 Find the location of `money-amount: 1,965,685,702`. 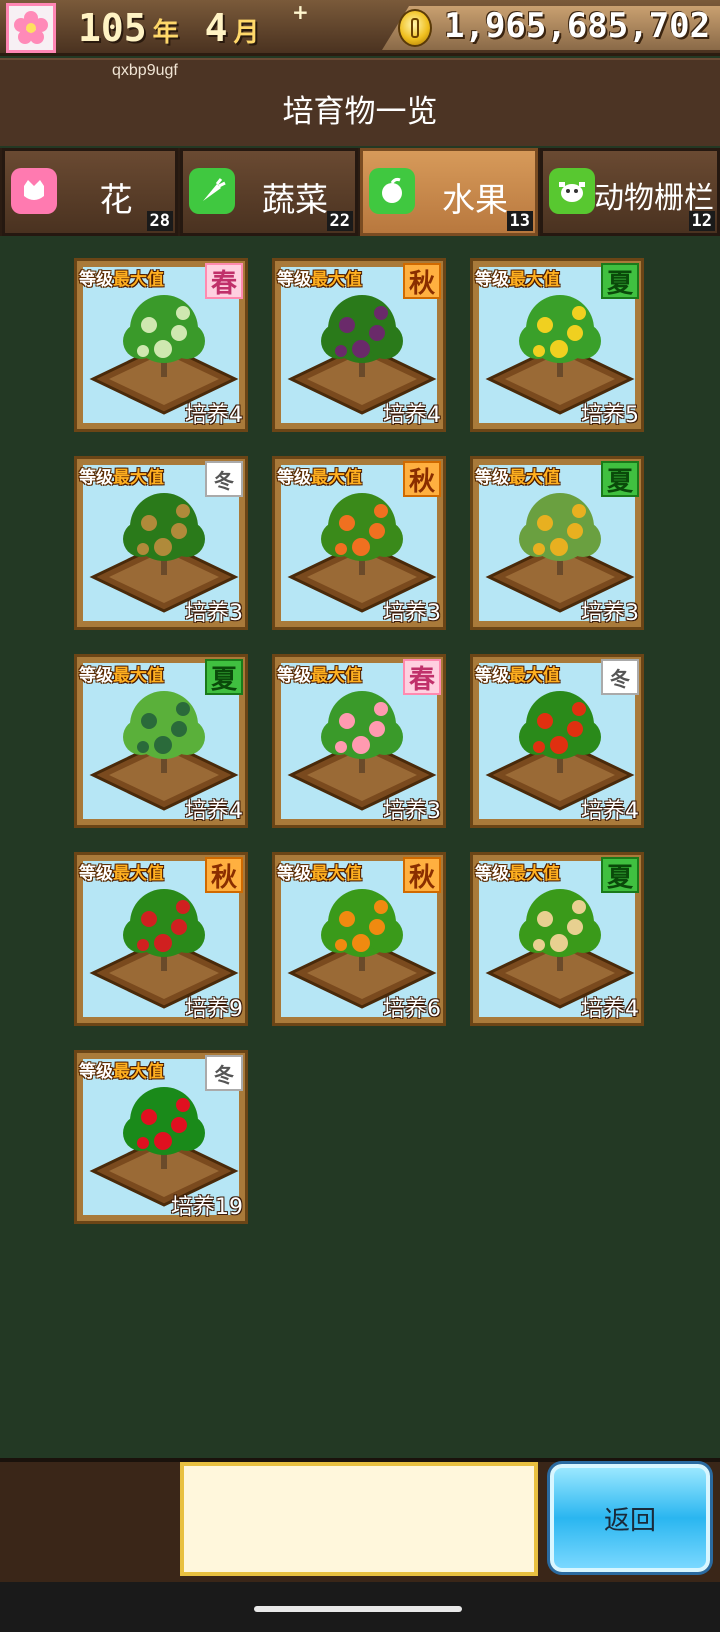

money-amount: 1,965,685,702 is located at coordinates (577, 26).